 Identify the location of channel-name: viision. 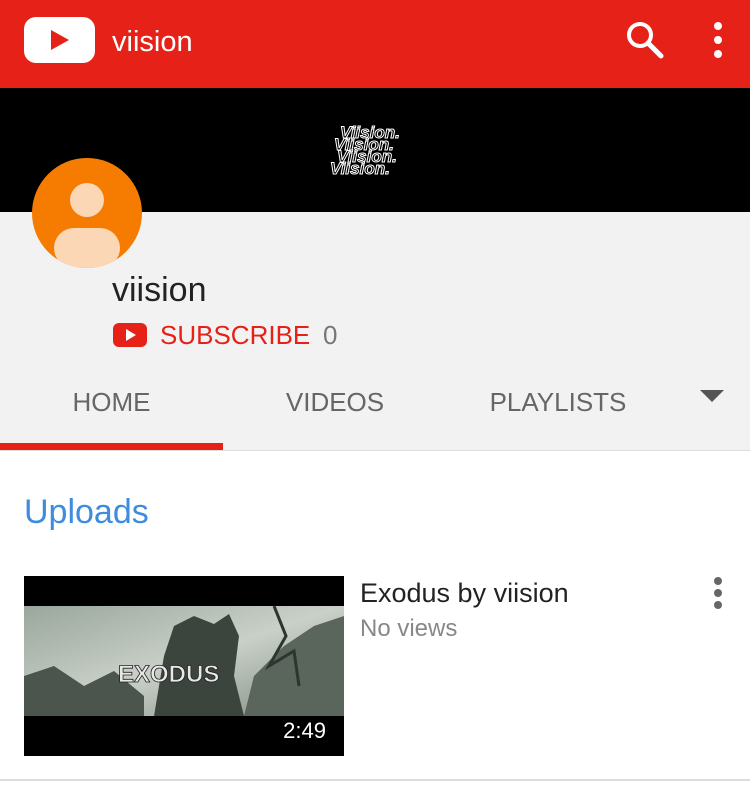
(159, 290).